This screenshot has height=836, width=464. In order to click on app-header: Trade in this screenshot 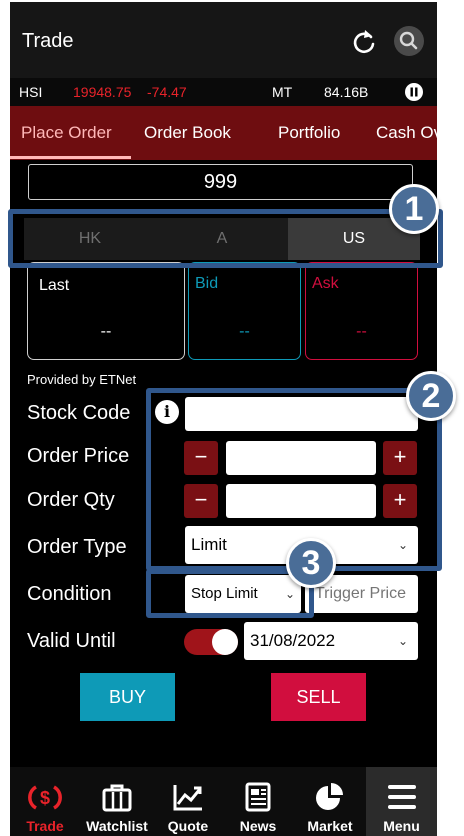, I will do `click(223, 40)`.